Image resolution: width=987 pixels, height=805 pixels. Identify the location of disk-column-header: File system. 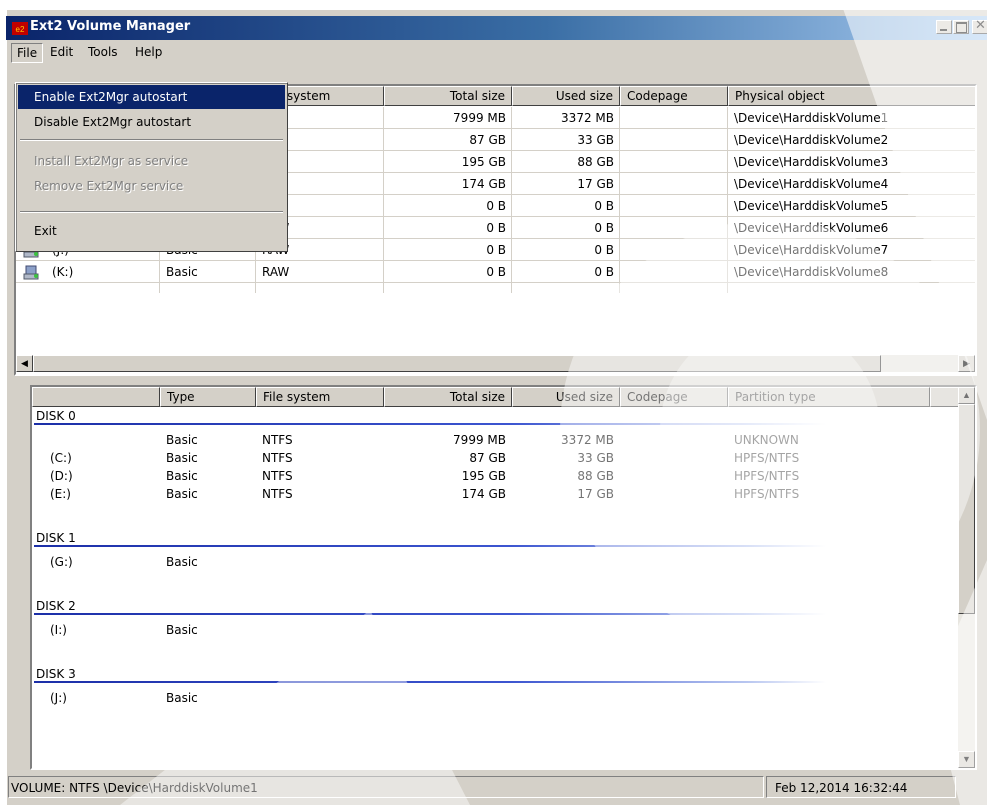
(320, 397).